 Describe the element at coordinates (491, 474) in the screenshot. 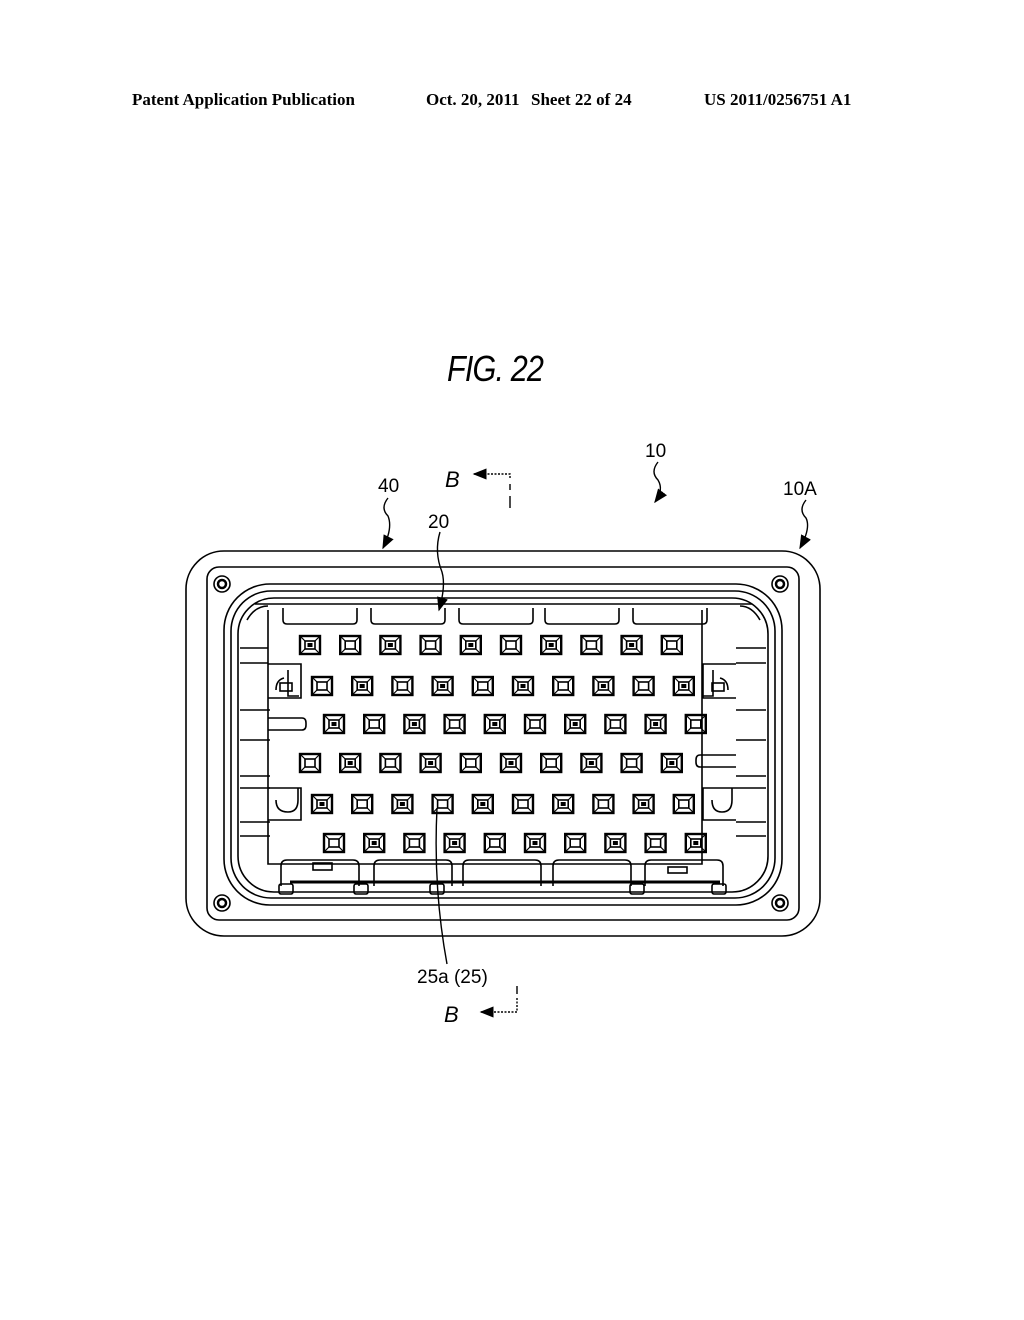

I see `section-arrow-top` at that location.